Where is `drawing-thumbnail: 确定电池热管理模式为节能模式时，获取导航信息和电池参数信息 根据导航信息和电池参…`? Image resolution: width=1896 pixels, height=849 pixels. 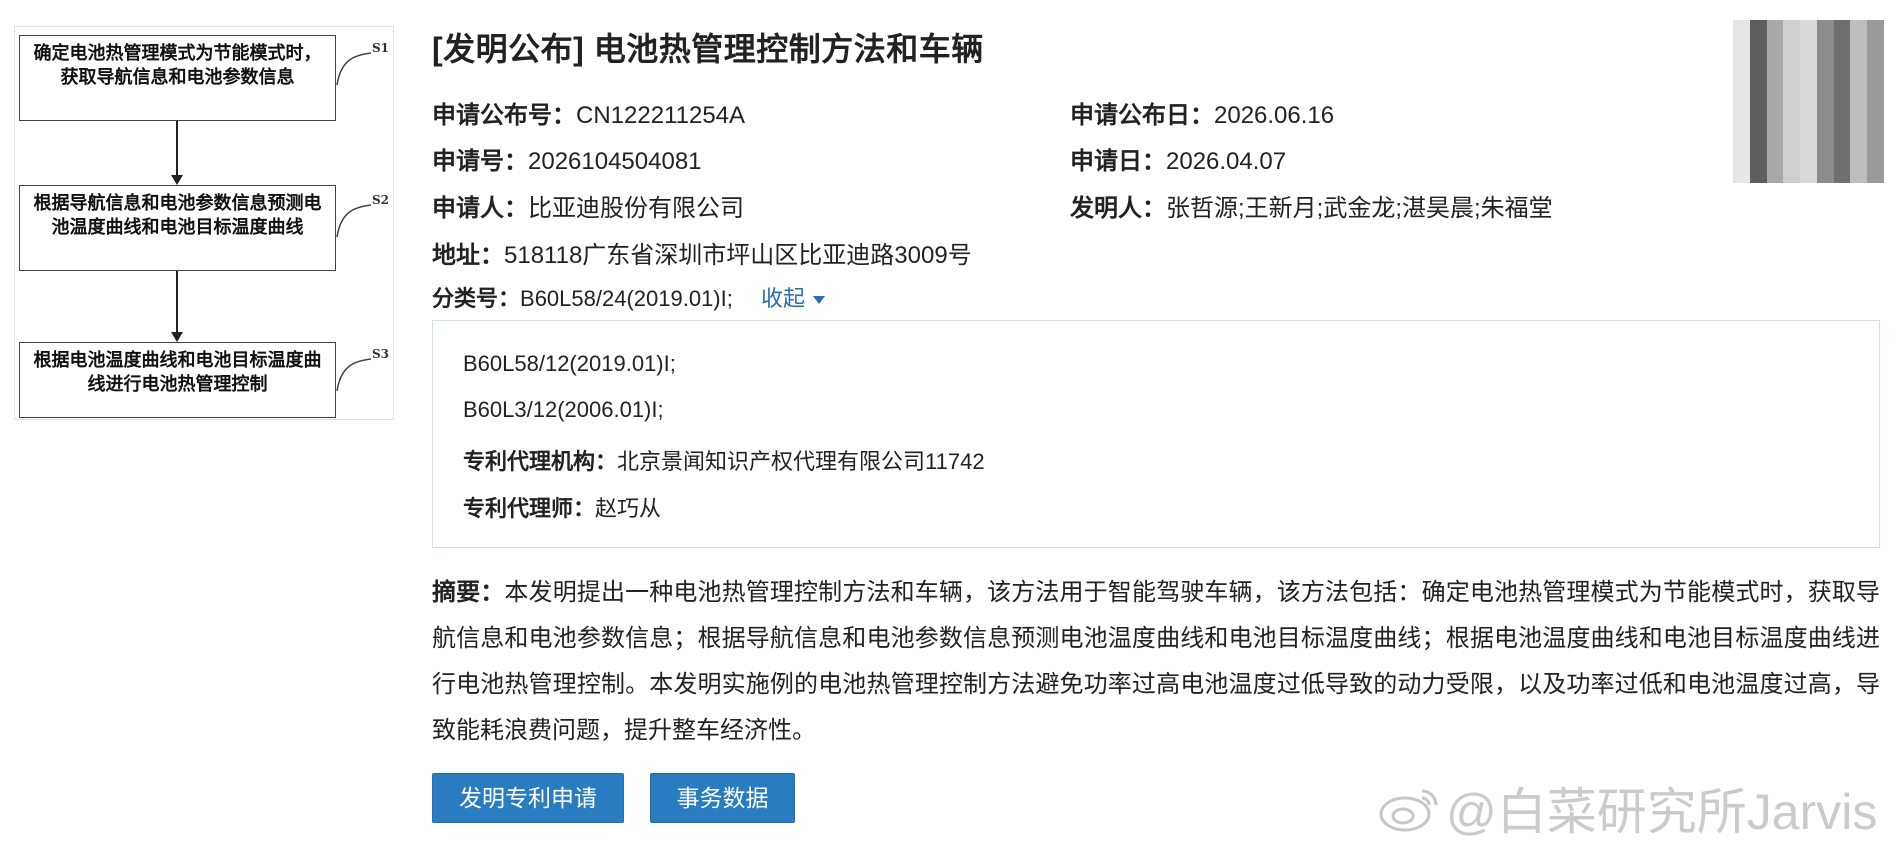 drawing-thumbnail: 确定电池热管理模式为节能模式时，获取导航信息和电池参数信息 根据导航信息和电池参… is located at coordinates (204, 223).